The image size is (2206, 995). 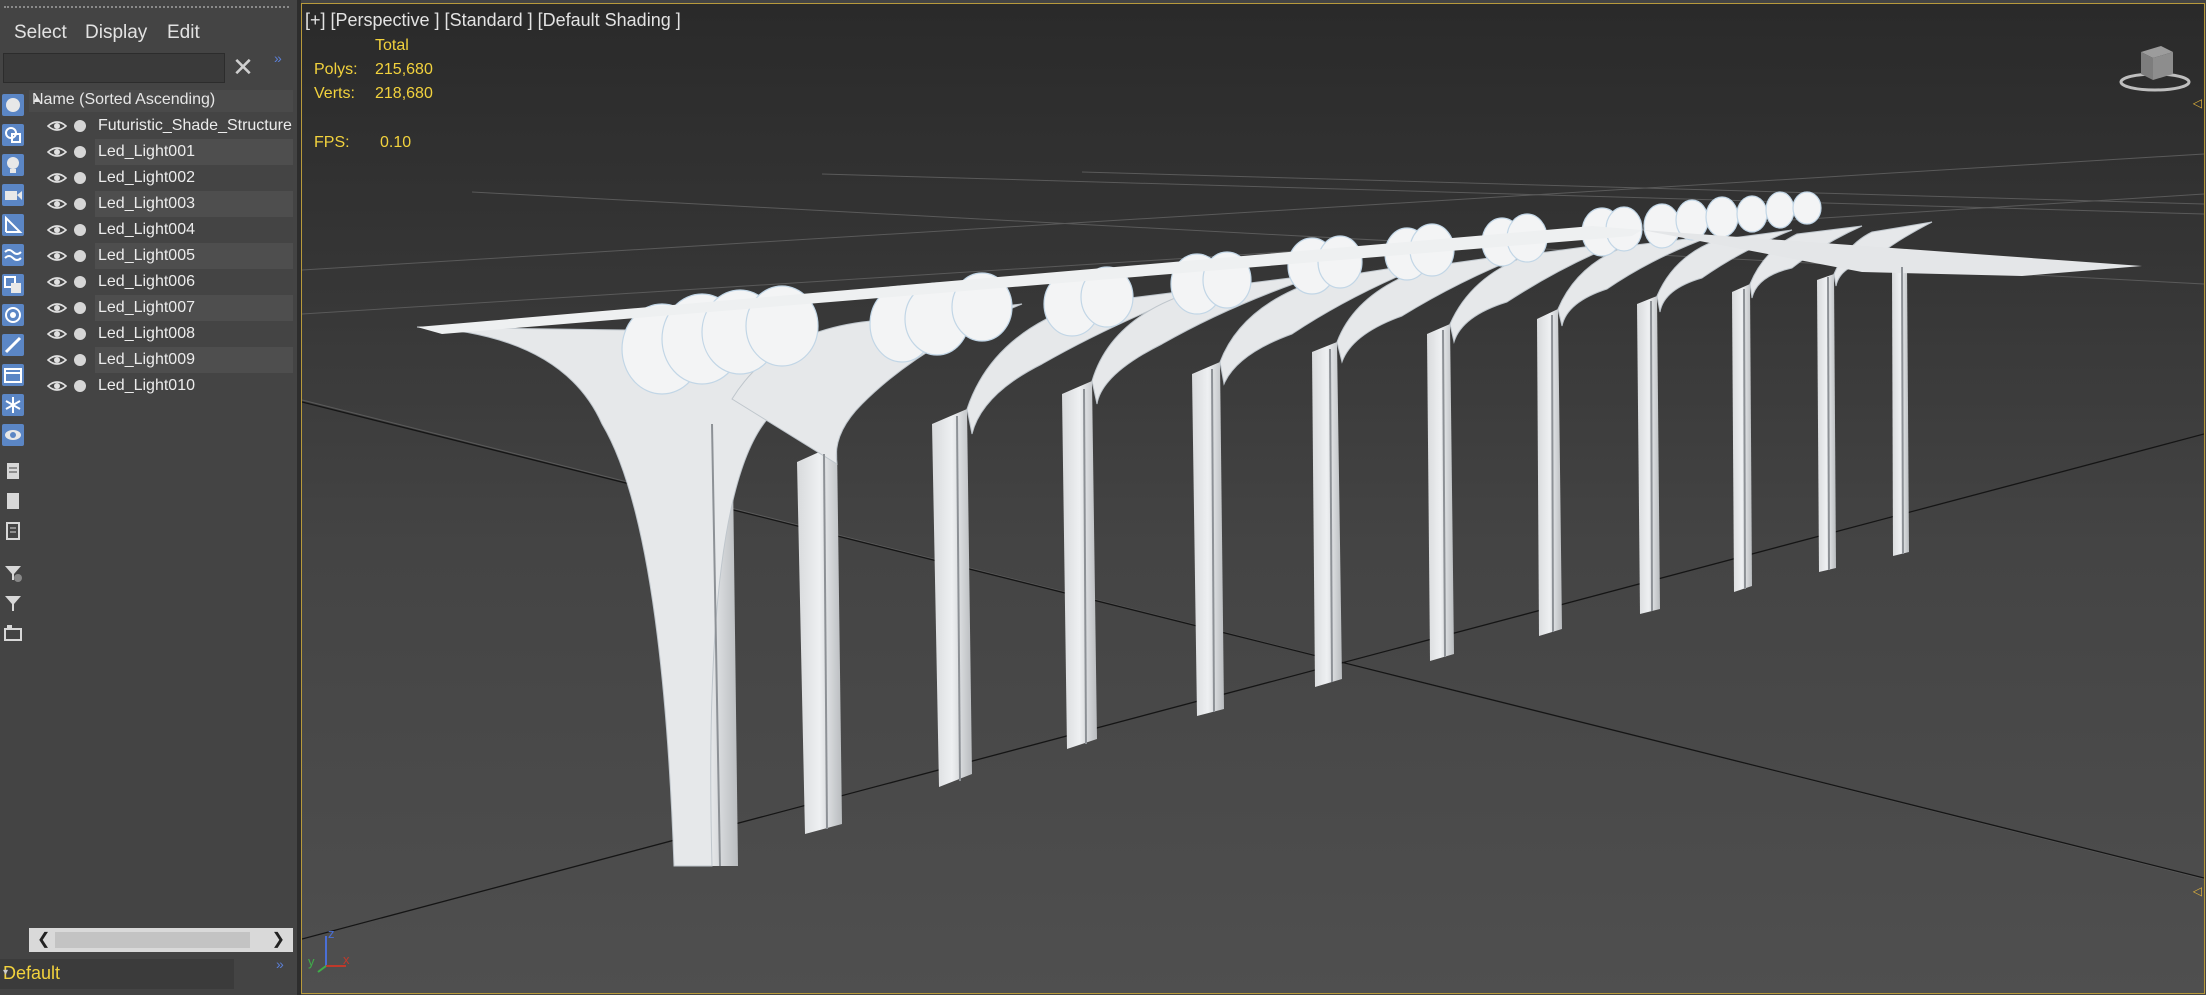 What do you see at coordinates (346, 959) in the screenshot?
I see `axis-x-label: x` at bounding box center [346, 959].